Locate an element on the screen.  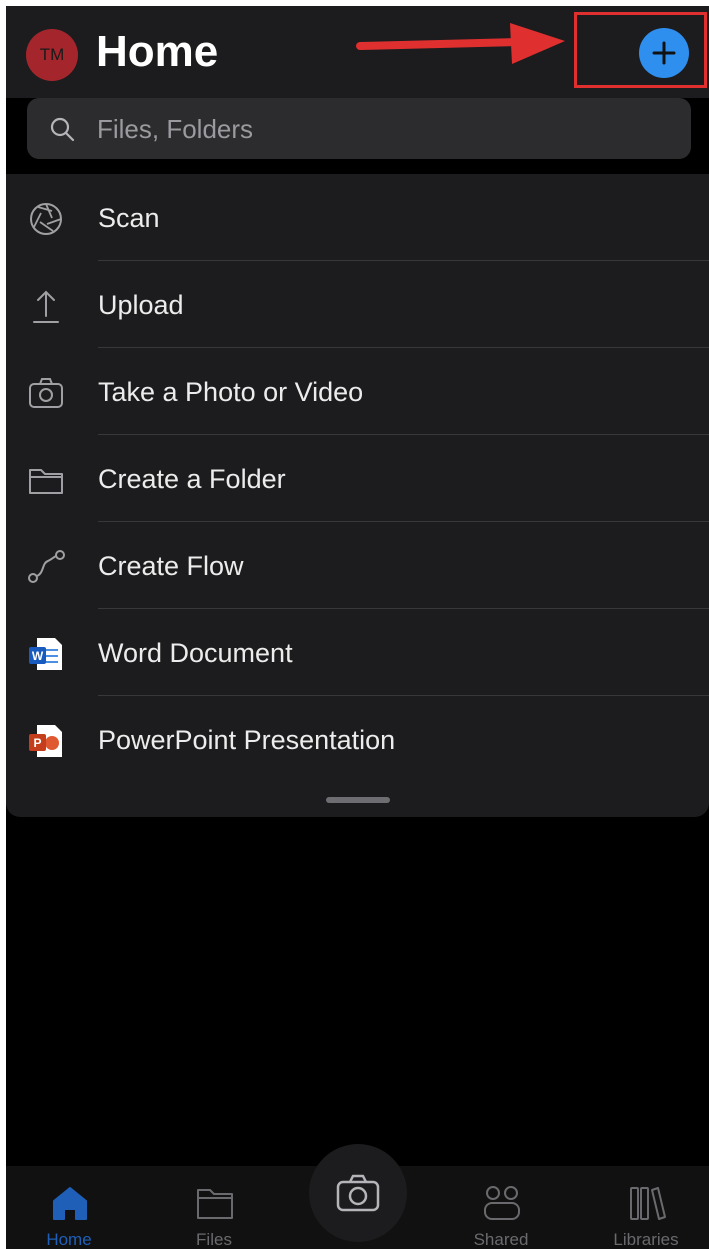
upload-icon is located at coordinates (46, 306).